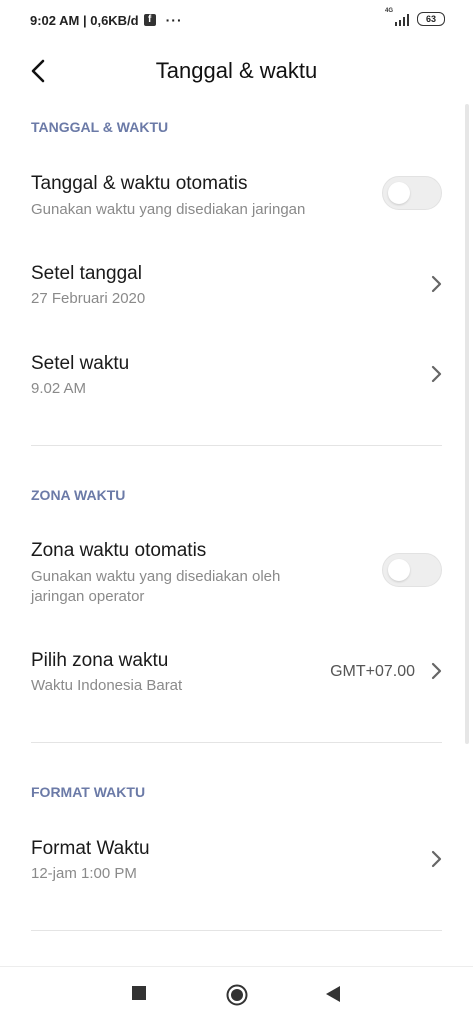  What do you see at coordinates (236, 860) in the screenshot?
I see `time-format-item: Format Waktu 12-jam 1:00 PM` at bounding box center [236, 860].